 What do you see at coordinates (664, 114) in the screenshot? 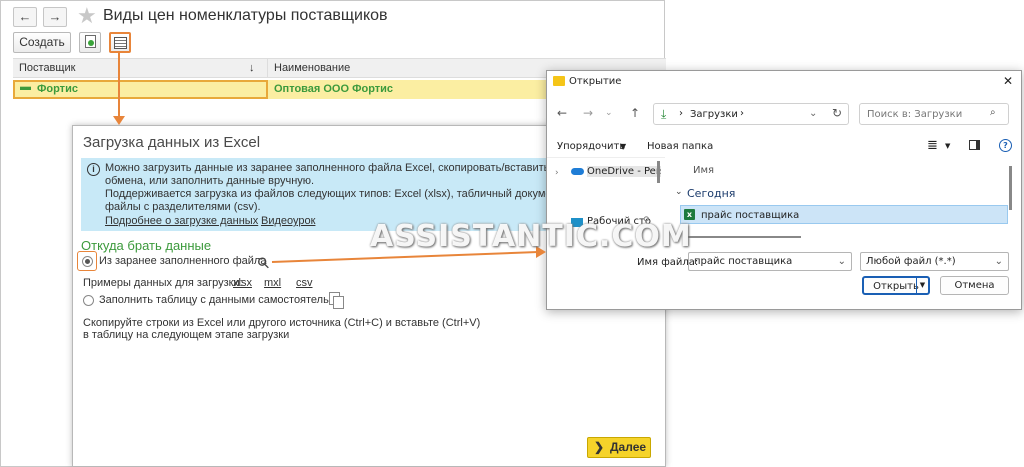
I see `download-icon: ⤓` at bounding box center [664, 114].